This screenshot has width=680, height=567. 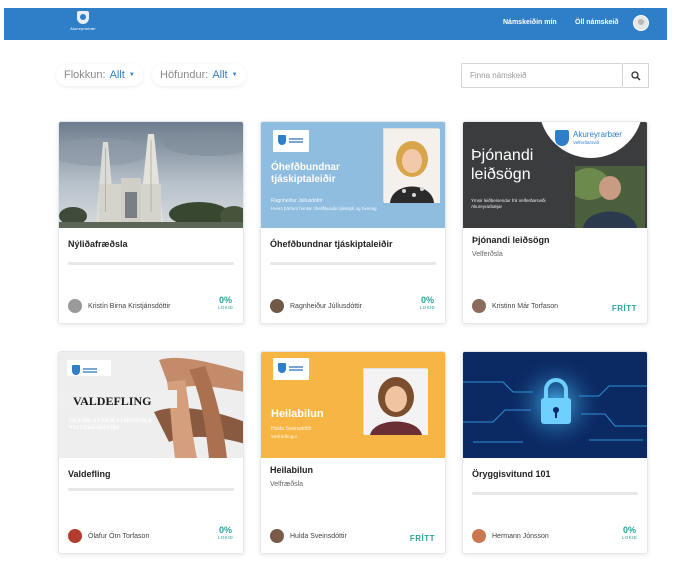 I want to click on author-filter-value: Allt, so click(x=220, y=75).